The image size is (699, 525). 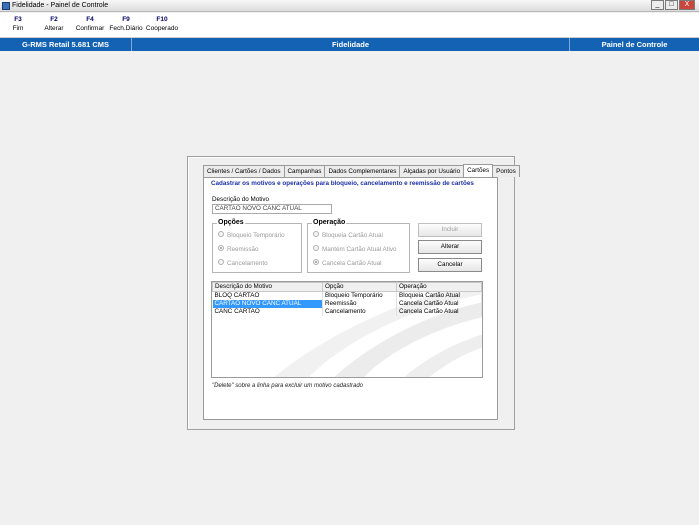 I want to click on table-cell: CARTAO NOVO CANC ATUAL, so click(x=267, y=304).